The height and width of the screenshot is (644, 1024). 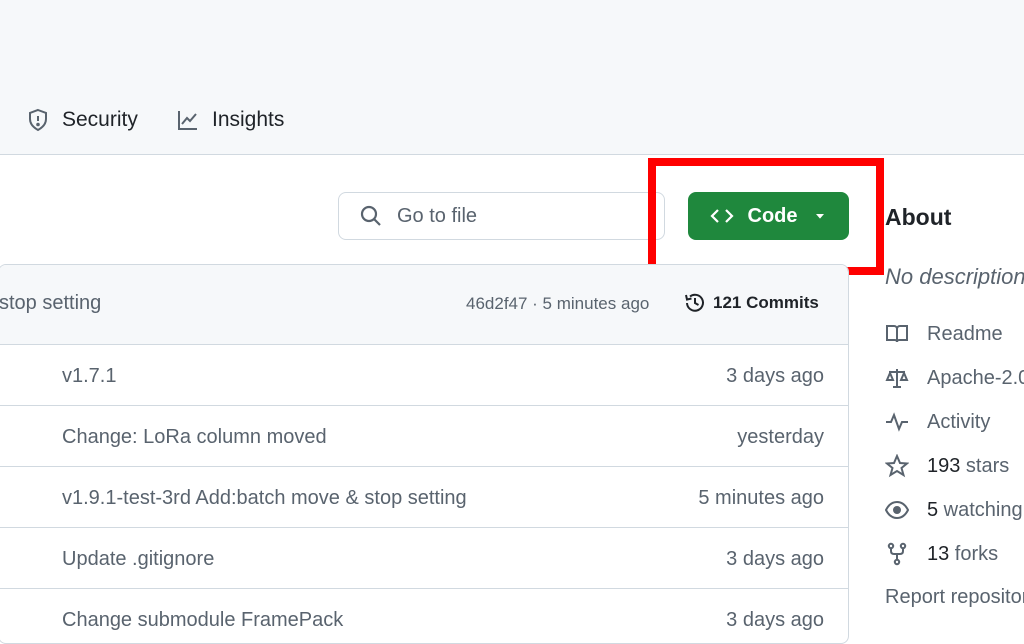 What do you see at coordinates (780, 437) in the screenshot?
I see `commit-time: yesterday` at bounding box center [780, 437].